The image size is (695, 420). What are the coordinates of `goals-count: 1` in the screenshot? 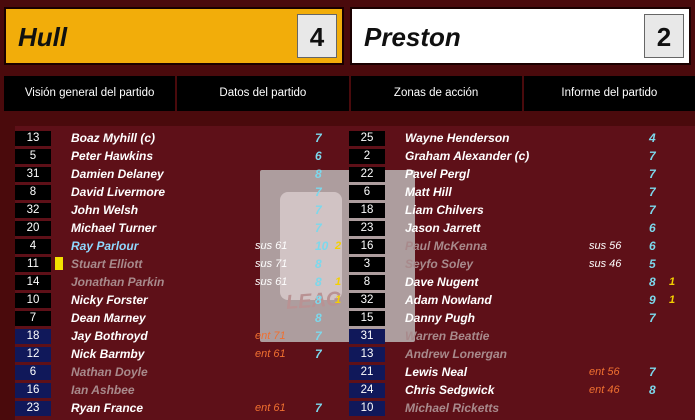 It's located at (672, 300).